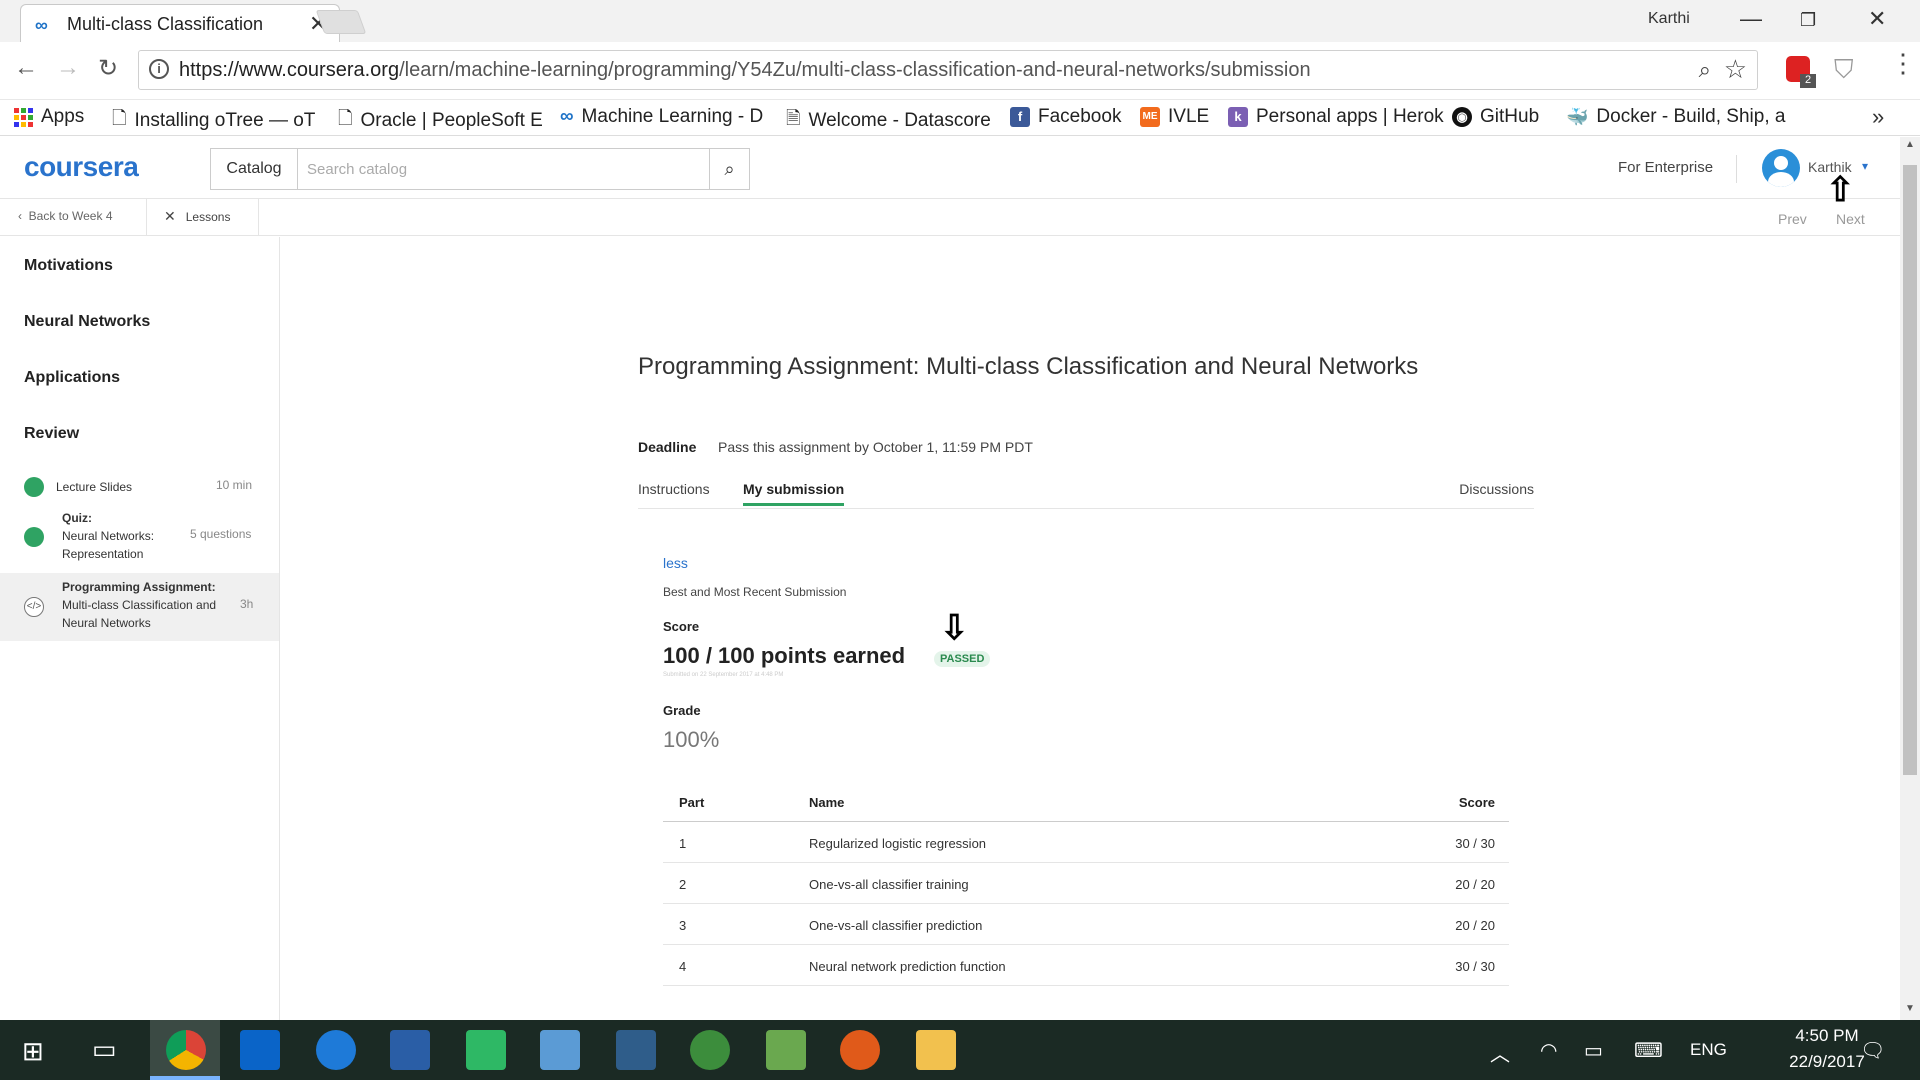  Describe the element at coordinates (410, 1050) in the screenshot. I see `powershell-icon` at that location.